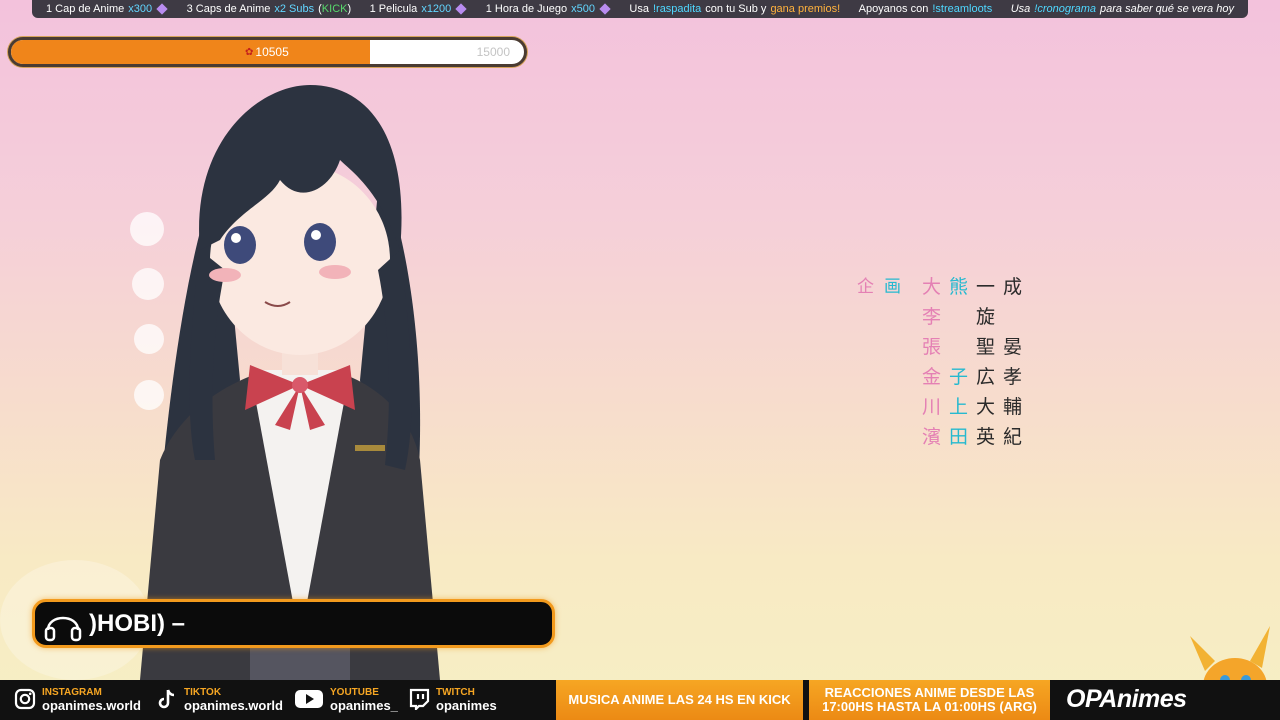  I want to click on ticker-item-cap: 1 Cap de Anime x300, so click(107, 9).